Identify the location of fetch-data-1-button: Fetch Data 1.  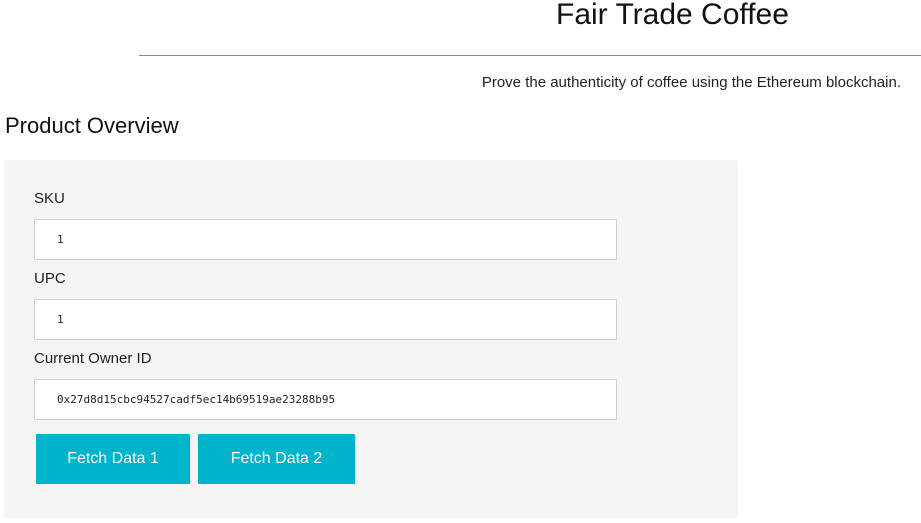
(113, 459).